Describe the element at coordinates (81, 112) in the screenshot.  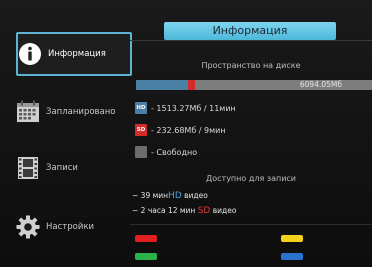
I see `sidebar-item-label: Запланировано` at that location.